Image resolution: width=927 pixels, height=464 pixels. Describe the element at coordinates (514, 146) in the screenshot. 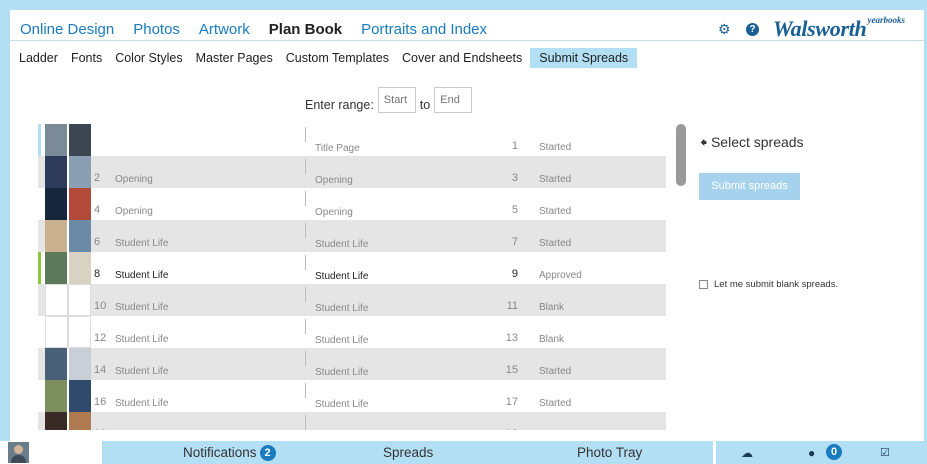

I see `right-page-number: 1` at that location.